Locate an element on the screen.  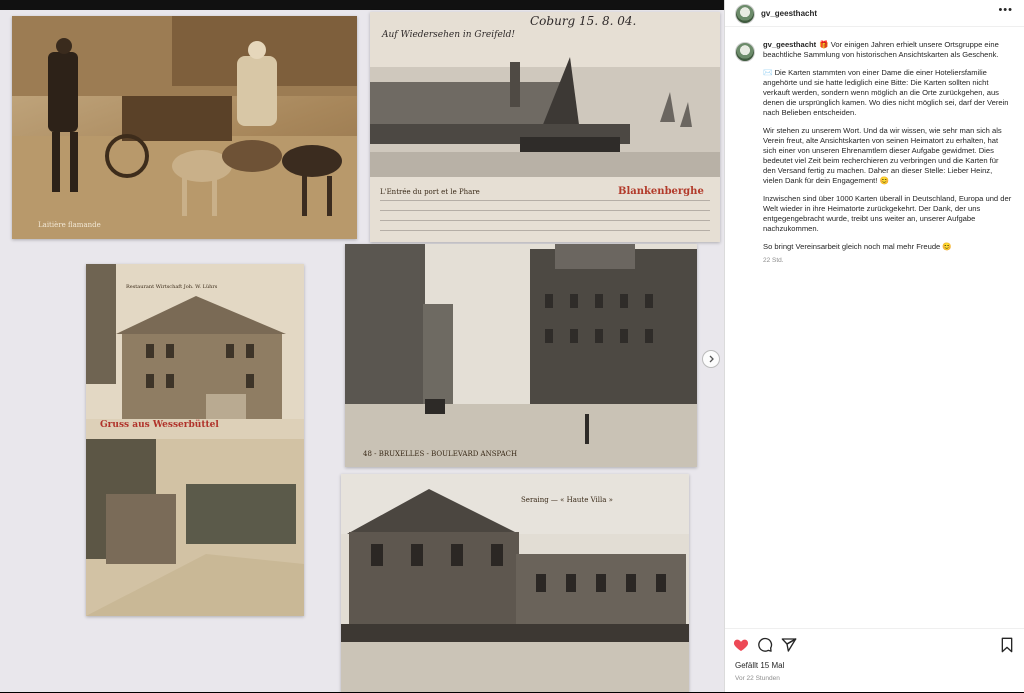
caption-time: 22 Std. is located at coordinates (773, 260).